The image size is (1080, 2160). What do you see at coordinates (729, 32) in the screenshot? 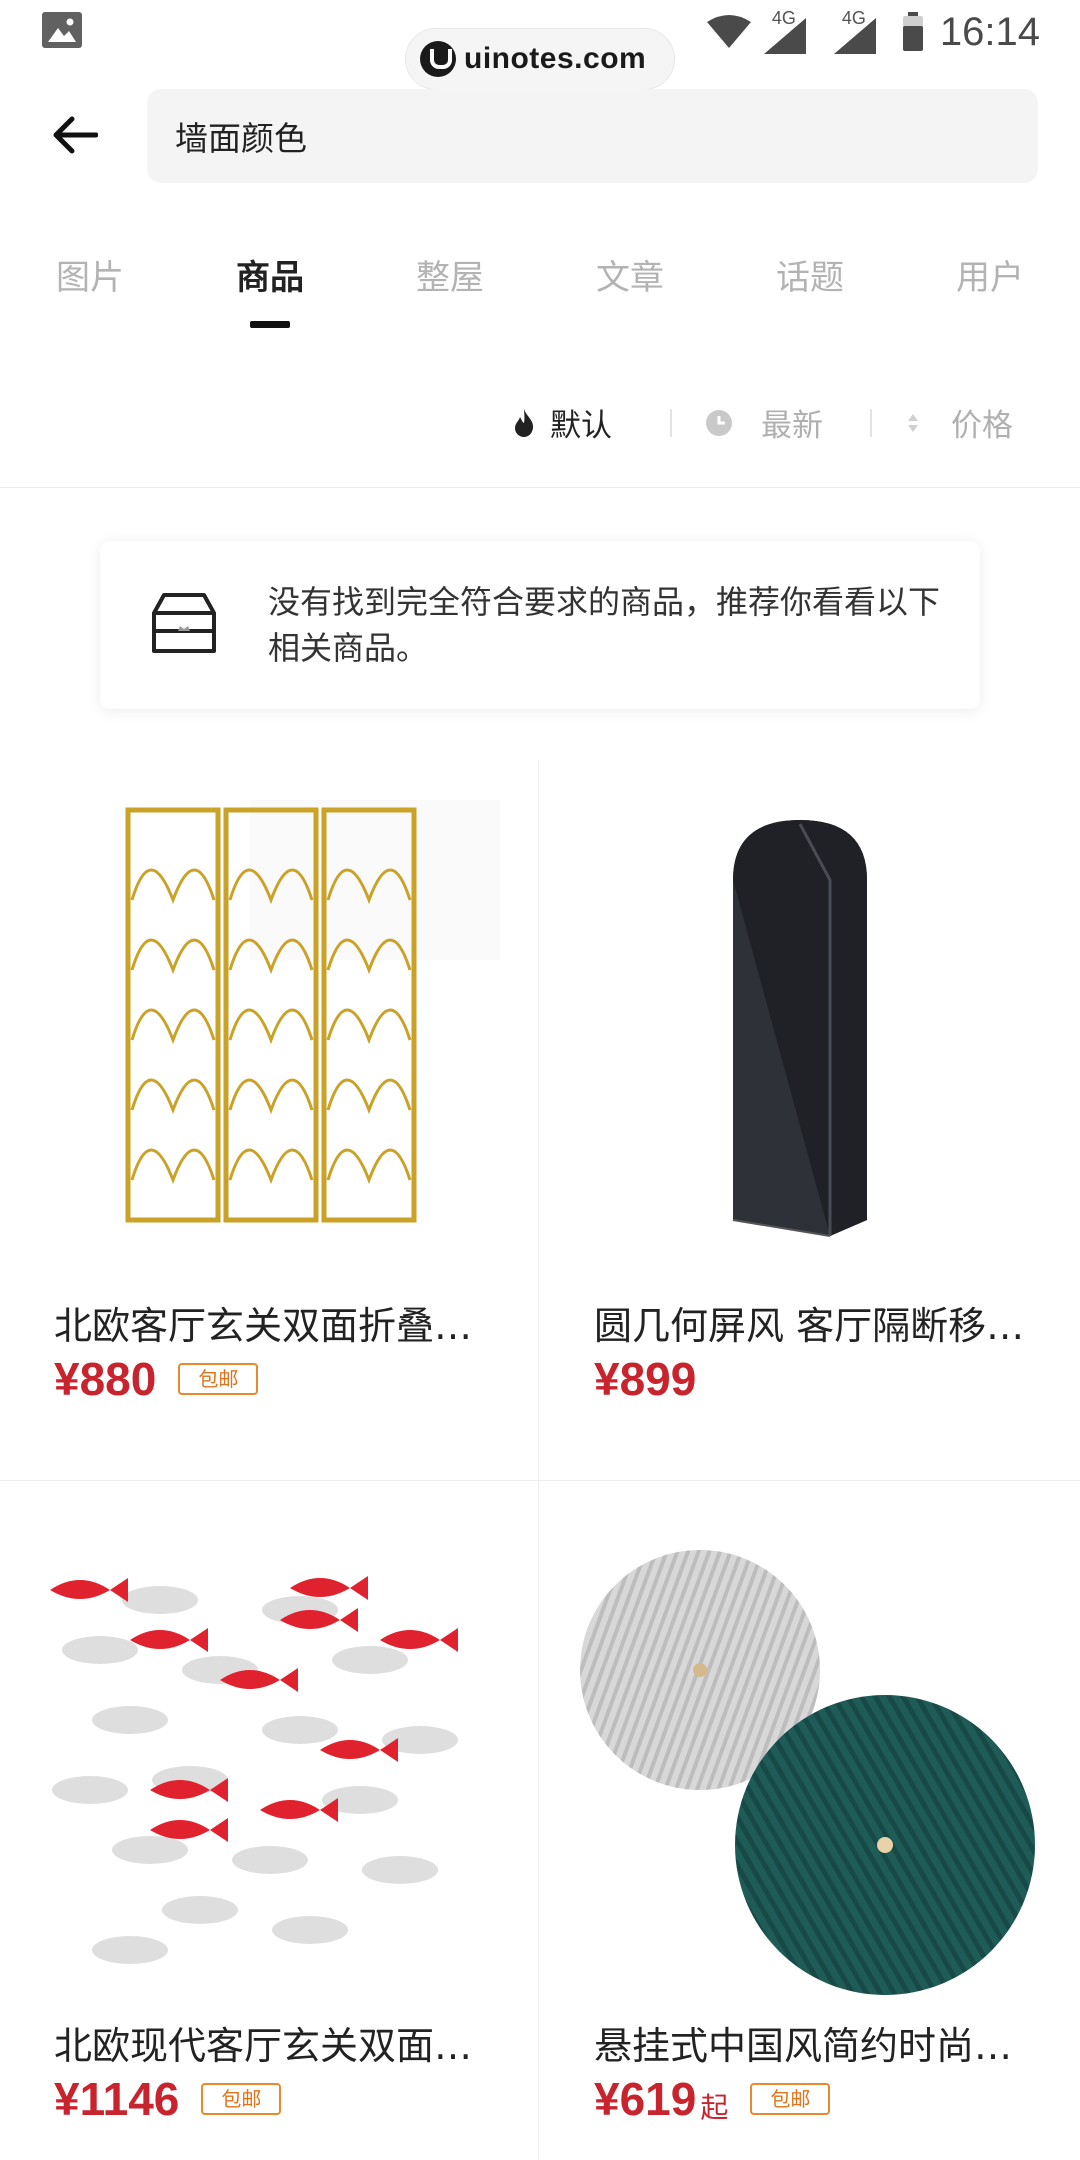
I see `wifi-icon` at bounding box center [729, 32].